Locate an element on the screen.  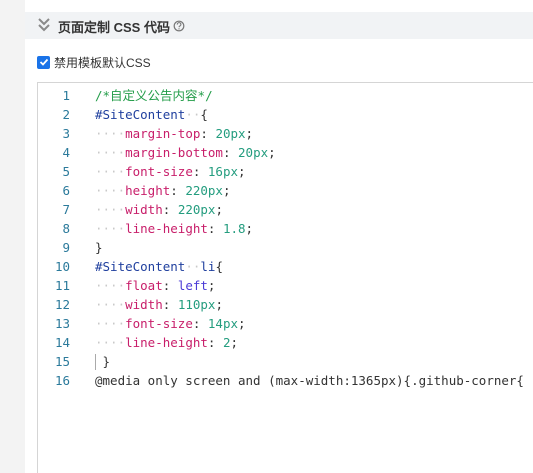
code-text: ····float: left; is located at coordinates (155, 285).